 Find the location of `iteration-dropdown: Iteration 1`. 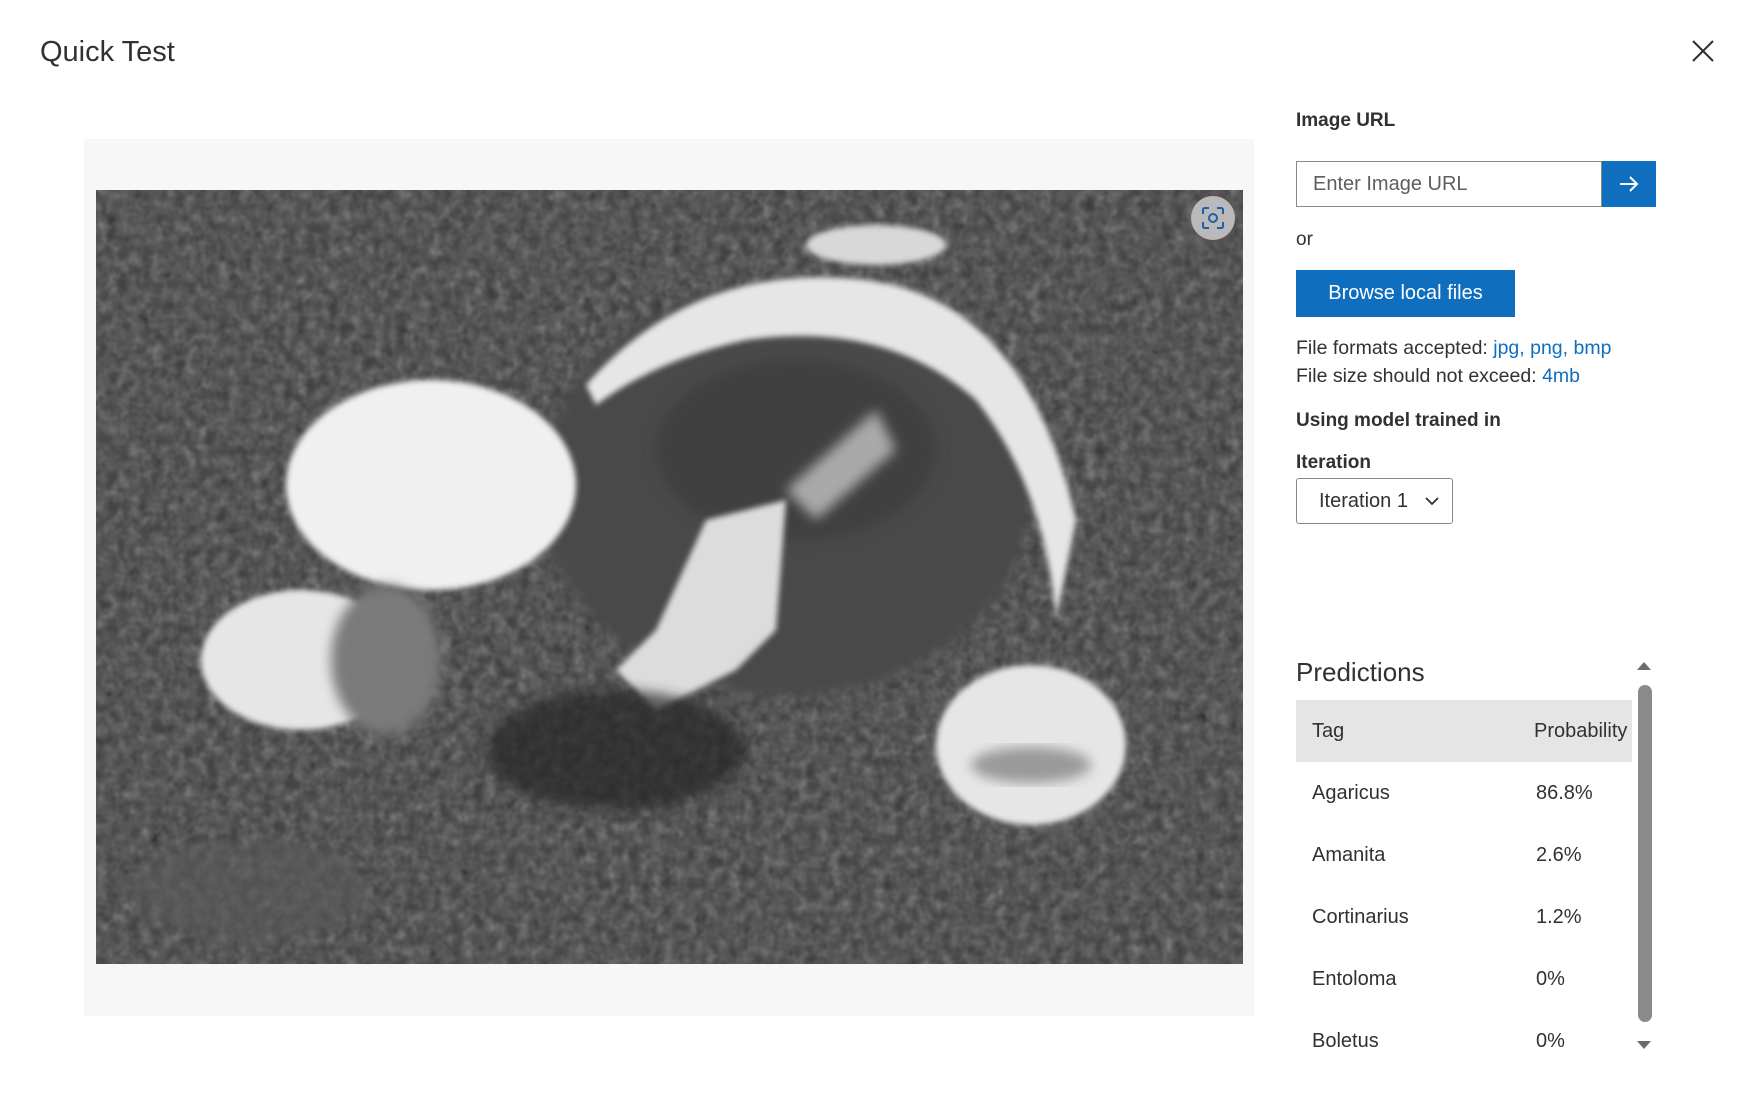

iteration-dropdown: Iteration 1 is located at coordinates (1374, 501).